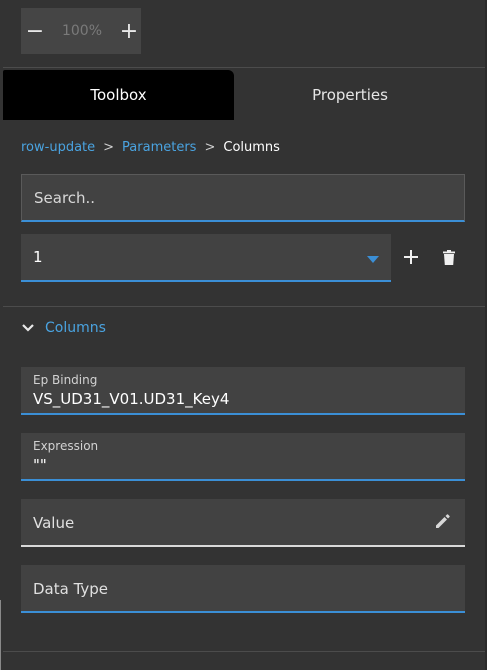 The width and height of the screenshot is (487, 670). I want to click on delete-button, so click(449, 257).